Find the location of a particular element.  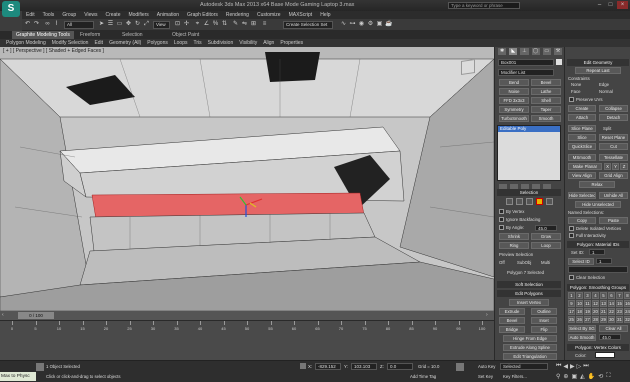

material-editor-icon: ◉ is located at coordinates (361, 24).